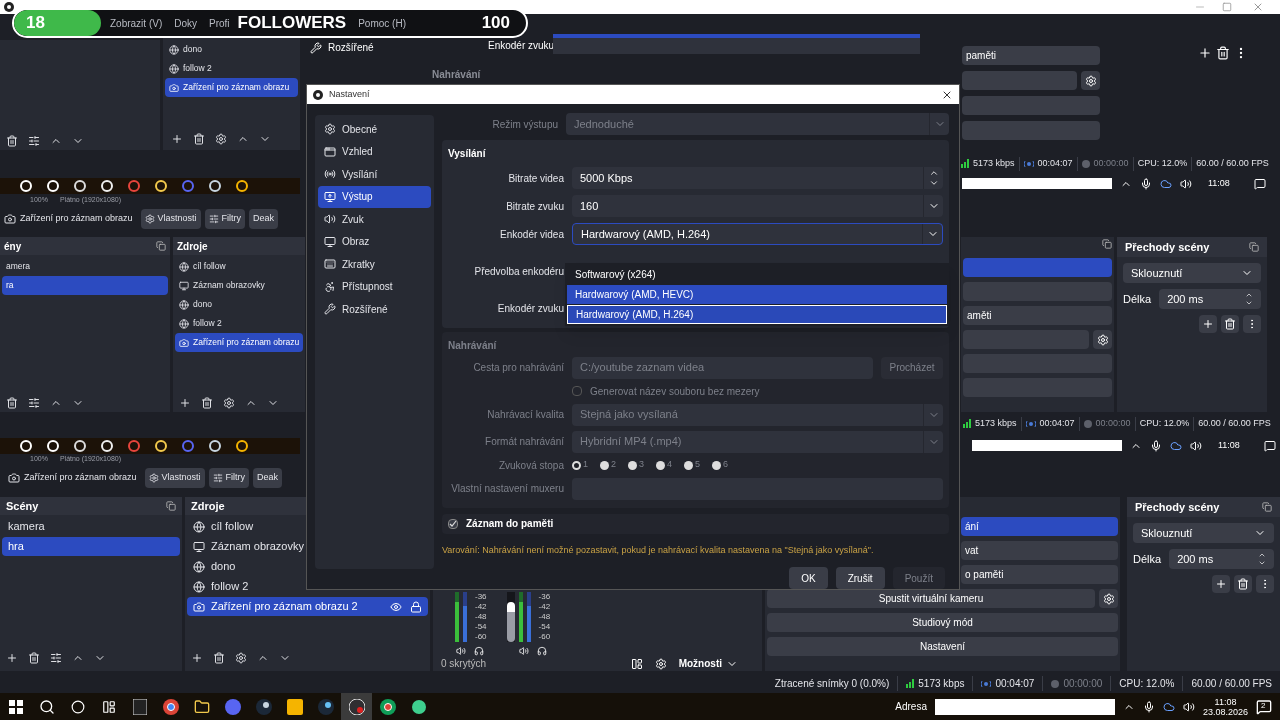 The image size is (1280, 720). Describe the element at coordinates (239, 342) in the screenshot. I see `list-item: Zařízení pro záznam obrazu` at that location.